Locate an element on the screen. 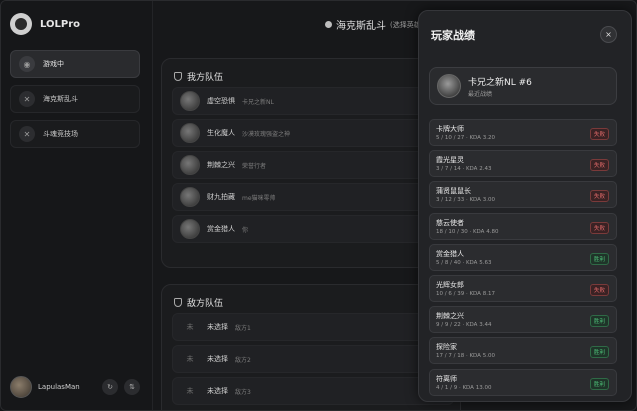 This screenshot has width=637, height=411. game-mode-header: 海克斯乱斗 (选择英雄 is located at coordinates (373, 24).